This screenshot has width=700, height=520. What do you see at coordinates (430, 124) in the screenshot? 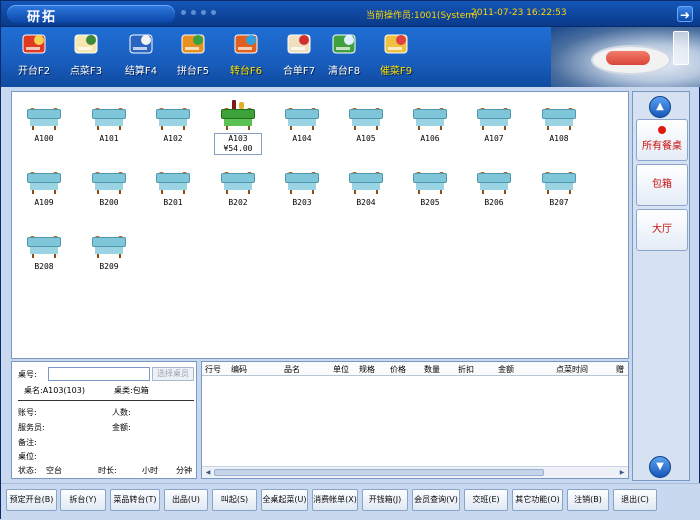
I see `table-a106: A106` at bounding box center [430, 124].